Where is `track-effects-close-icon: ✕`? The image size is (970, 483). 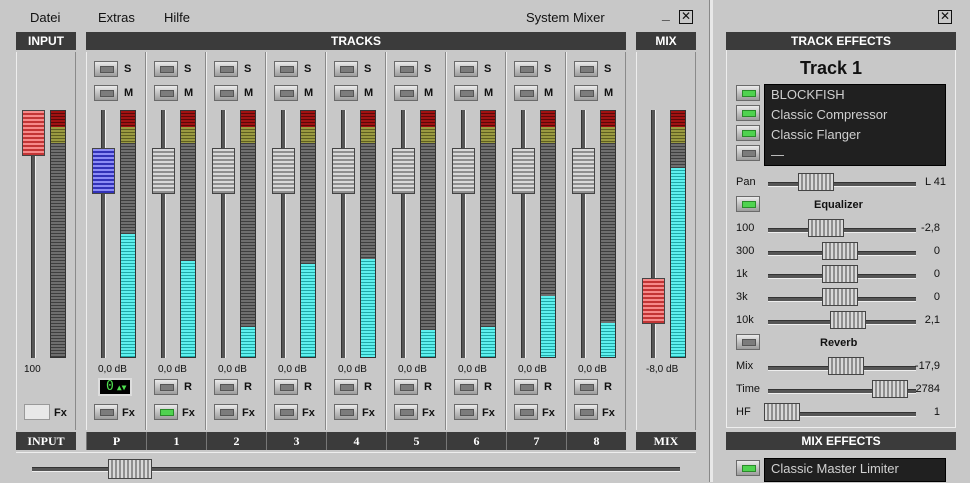 track-effects-close-icon: ✕ is located at coordinates (945, 17).